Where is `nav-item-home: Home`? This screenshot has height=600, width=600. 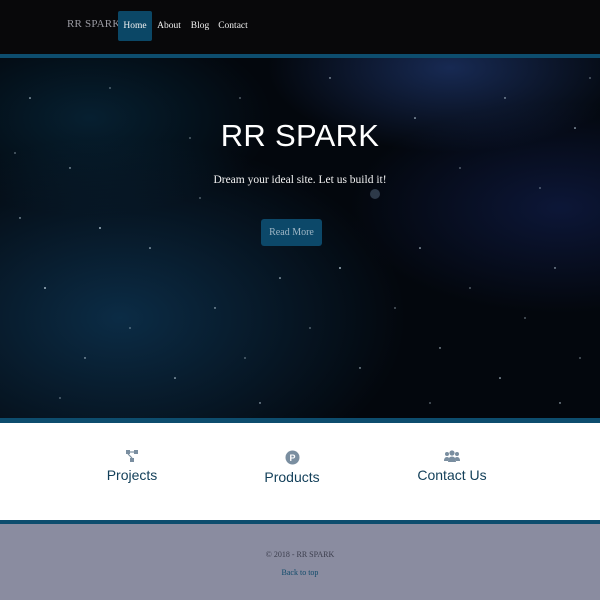 nav-item-home: Home is located at coordinates (135, 26).